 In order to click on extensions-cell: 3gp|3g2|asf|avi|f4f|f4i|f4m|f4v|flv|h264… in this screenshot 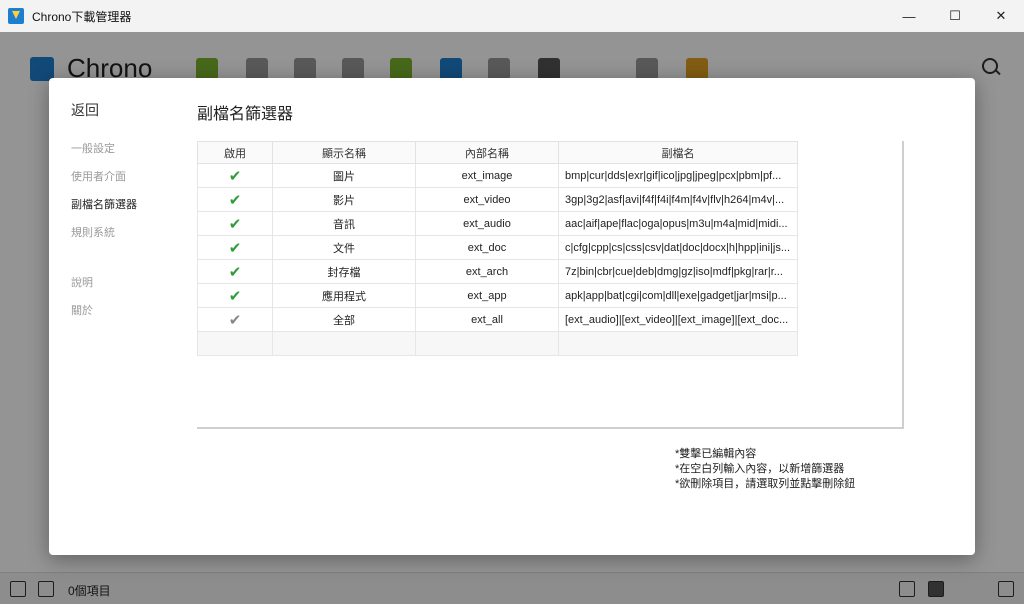, I will do `click(678, 199)`.